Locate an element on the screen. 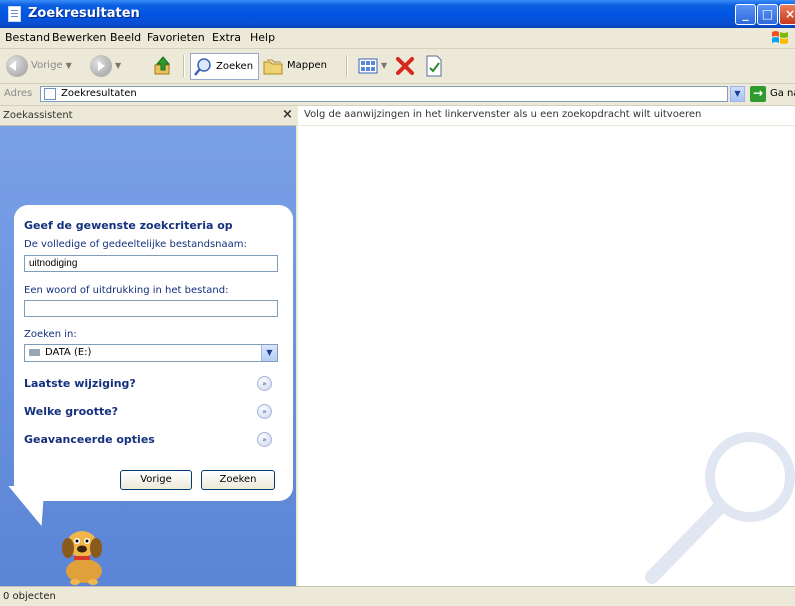 This screenshot has height=606, width=795. phrase-label: Een woord of uitdrukking in het bestand: is located at coordinates (126, 290).